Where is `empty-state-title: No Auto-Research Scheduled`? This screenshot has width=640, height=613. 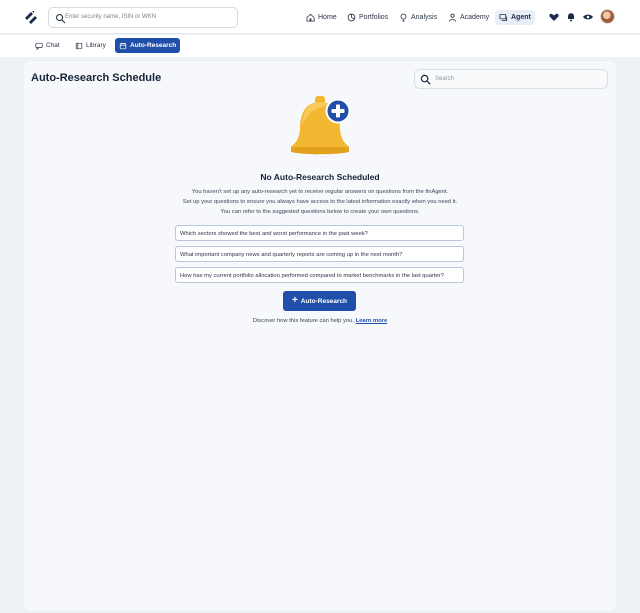
empty-state-title: No Auto-Research Scheduled is located at coordinates (320, 177).